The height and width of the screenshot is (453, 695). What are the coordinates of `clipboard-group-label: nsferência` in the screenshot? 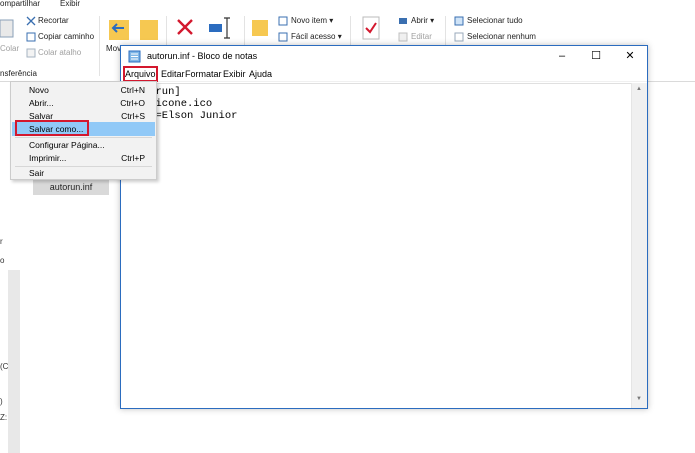 It's located at (18, 73).